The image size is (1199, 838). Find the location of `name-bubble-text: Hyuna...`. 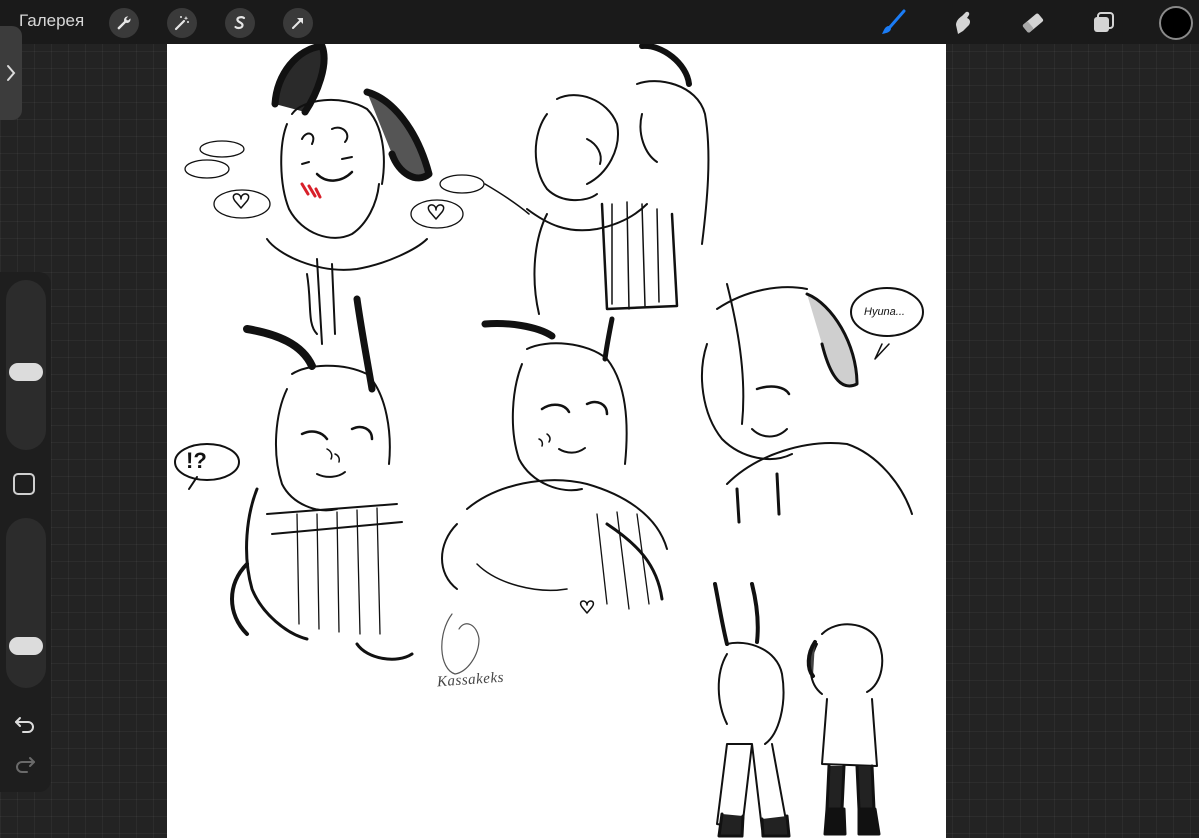

name-bubble-text: Hyuna... is located at coordinates (884, 312).